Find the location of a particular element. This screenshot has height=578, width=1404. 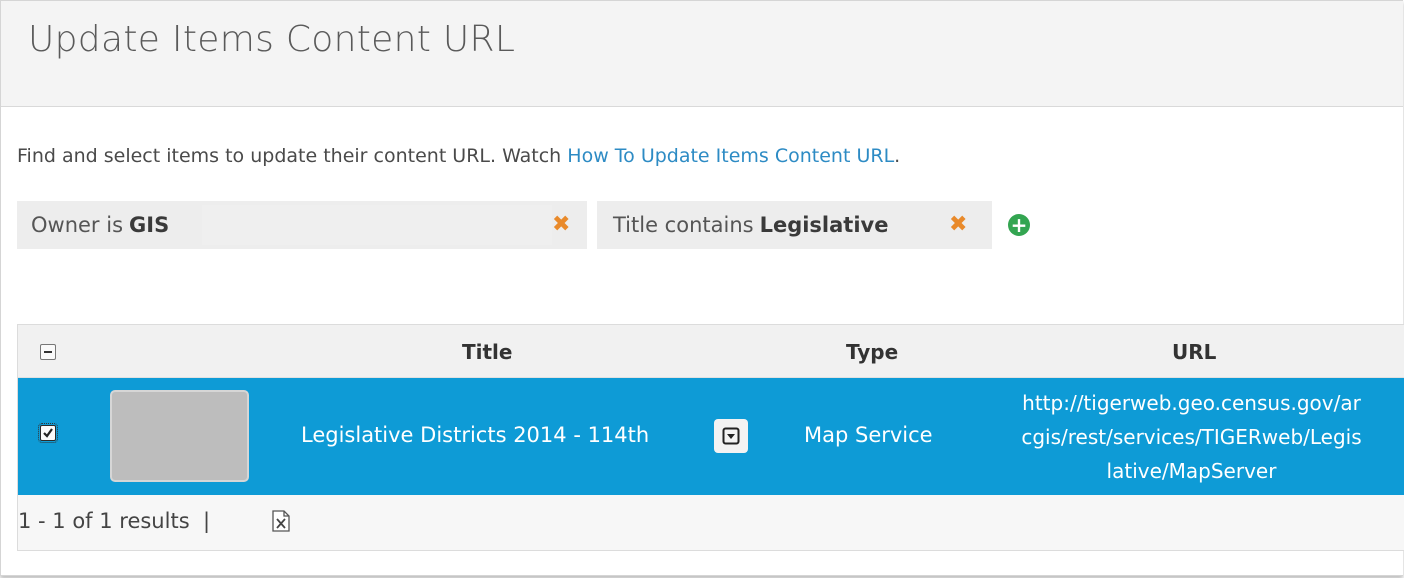

filter-title-label: Title contains is located at coordinates (683, 225).